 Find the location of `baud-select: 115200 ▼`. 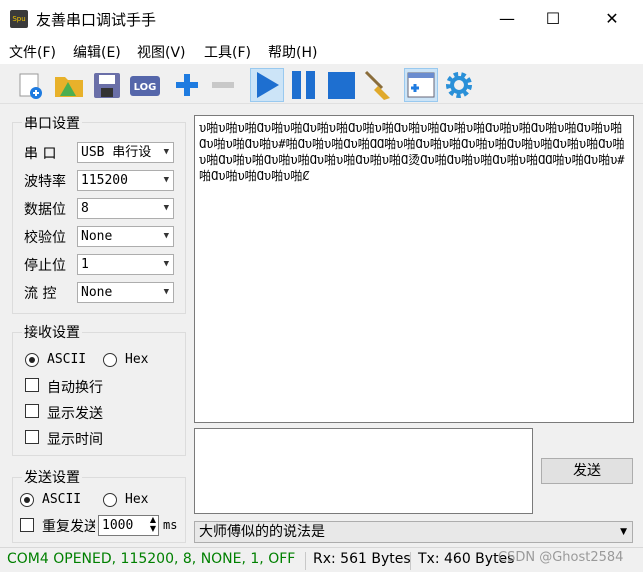

baud-select: 115200 ▼ is located at coordinates (125, 180).